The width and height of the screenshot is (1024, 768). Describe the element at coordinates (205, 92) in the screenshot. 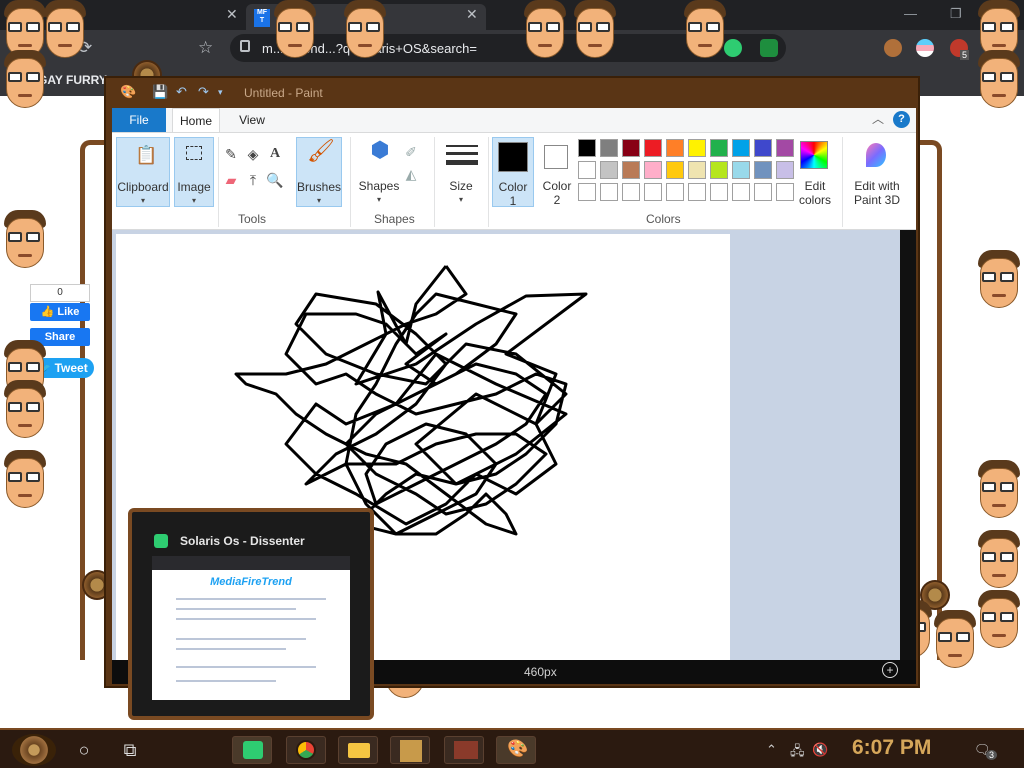

I see `redo-icon: ↷` at that location.